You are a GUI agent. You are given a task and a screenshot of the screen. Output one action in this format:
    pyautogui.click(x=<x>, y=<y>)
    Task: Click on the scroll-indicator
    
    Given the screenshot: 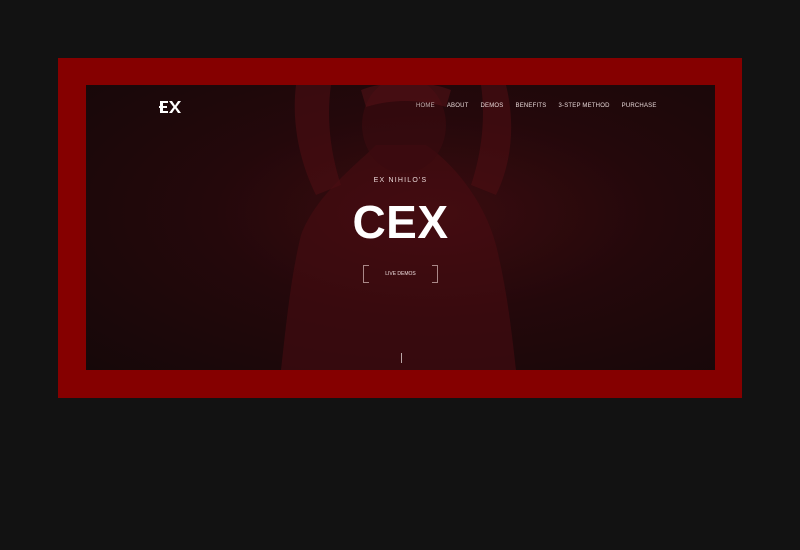 What is the action you would take?
    pyautogui.click(x=401, y=358)
    